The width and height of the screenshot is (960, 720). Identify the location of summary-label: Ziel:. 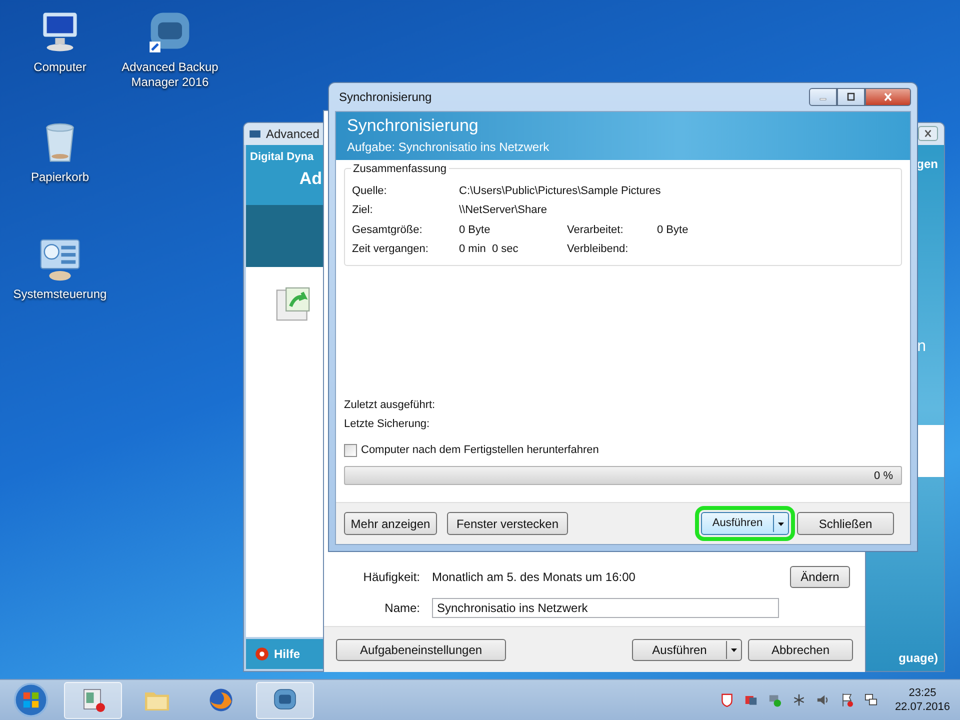
(363, 210).